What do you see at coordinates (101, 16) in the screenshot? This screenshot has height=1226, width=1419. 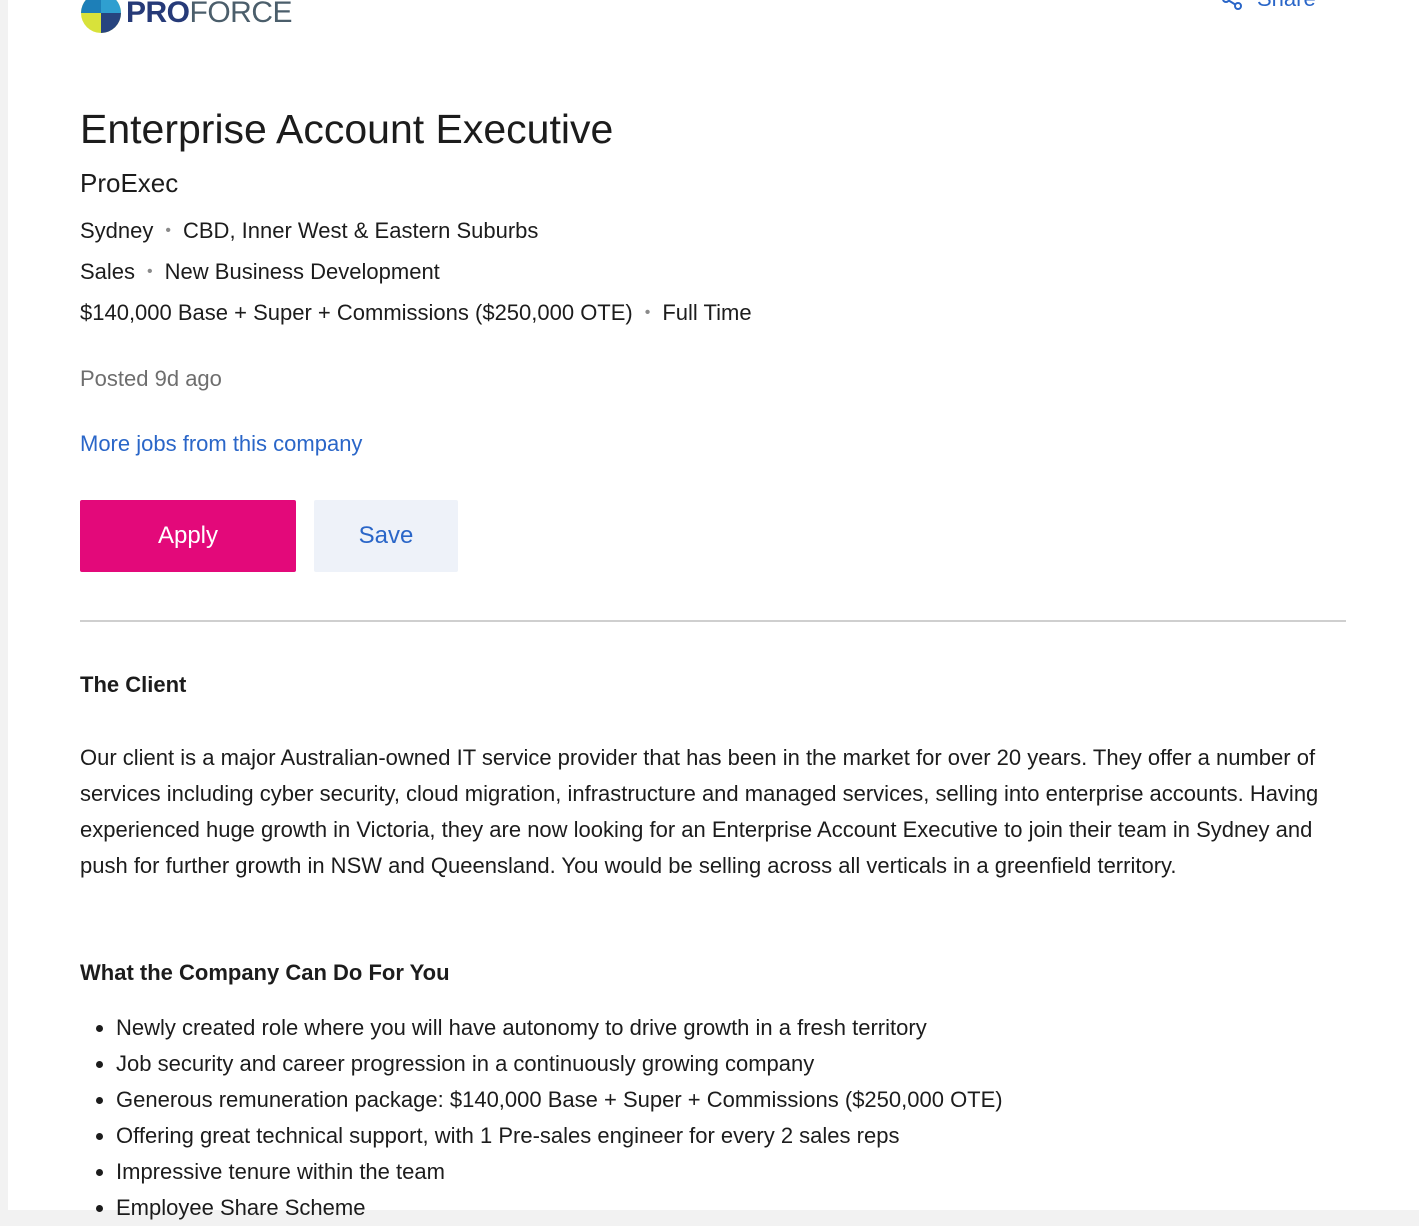 I see `logo-mark-icon` at bounding box center [101, 16].